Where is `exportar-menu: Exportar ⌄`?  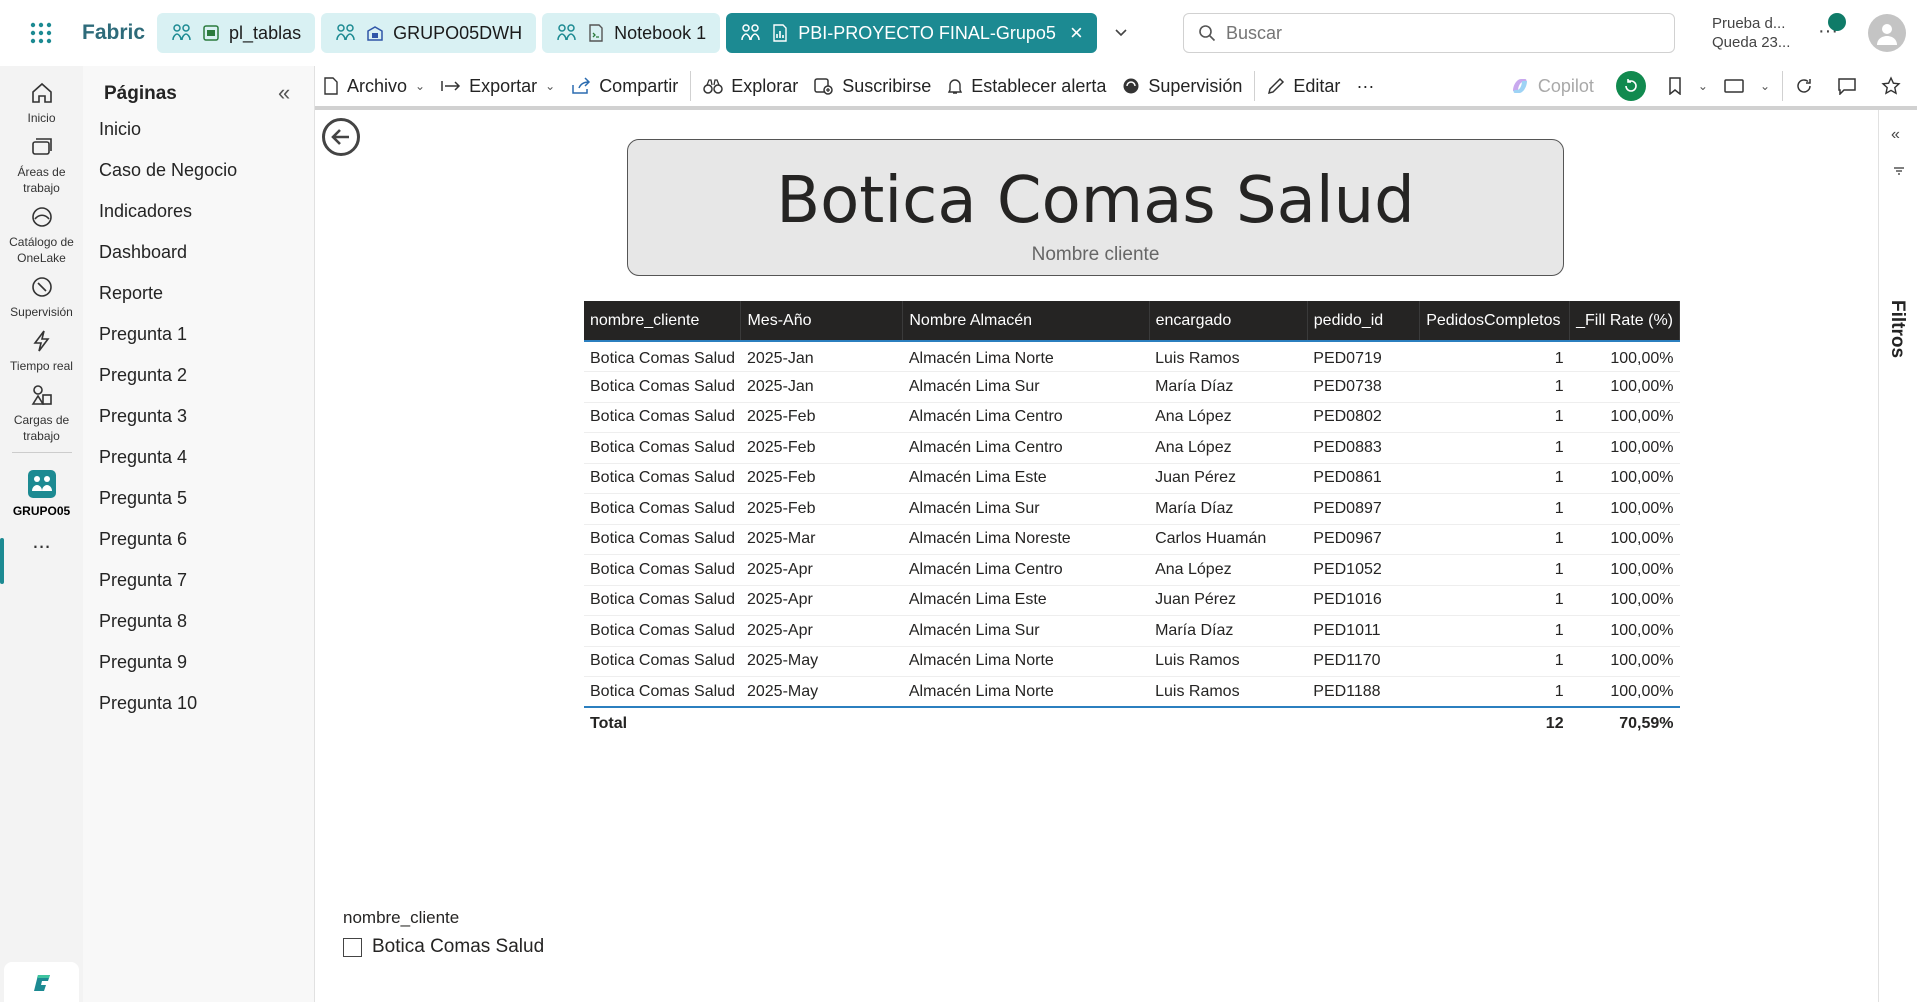
exportar-menu: Exportar ⌄ is located at coordinates (498, 86).